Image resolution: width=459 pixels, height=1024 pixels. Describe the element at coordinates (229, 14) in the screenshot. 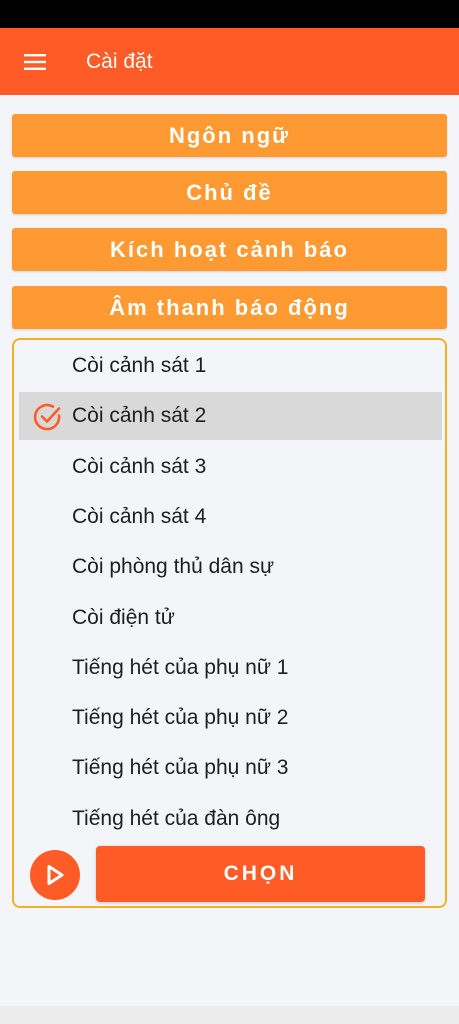

I see `status-bar` at that location.